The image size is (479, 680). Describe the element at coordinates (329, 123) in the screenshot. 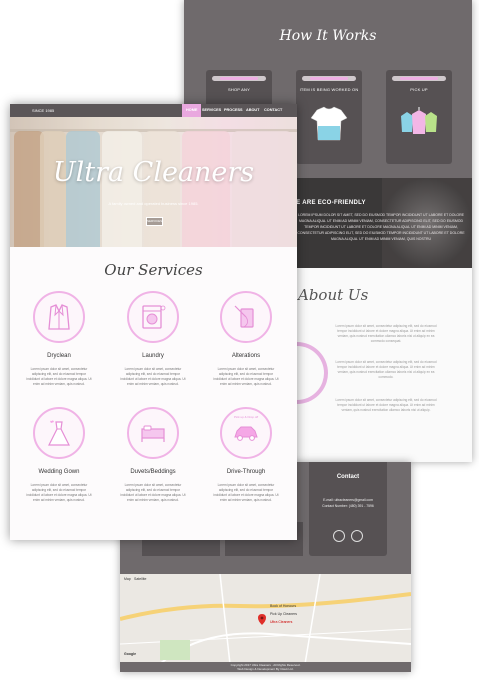

I see `tshirt-icon` at that location.